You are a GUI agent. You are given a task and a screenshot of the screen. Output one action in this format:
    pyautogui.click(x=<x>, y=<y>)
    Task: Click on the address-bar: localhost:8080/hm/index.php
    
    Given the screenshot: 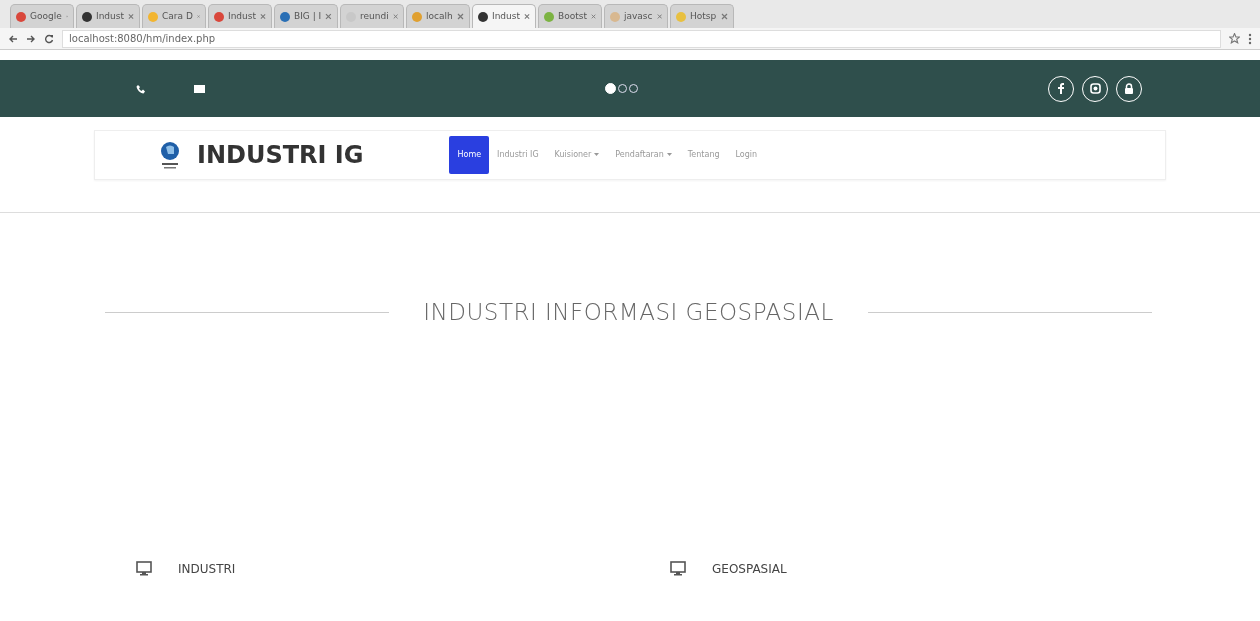 What is the action you would take?
    pyautogui.click(x=641, y=38)
    